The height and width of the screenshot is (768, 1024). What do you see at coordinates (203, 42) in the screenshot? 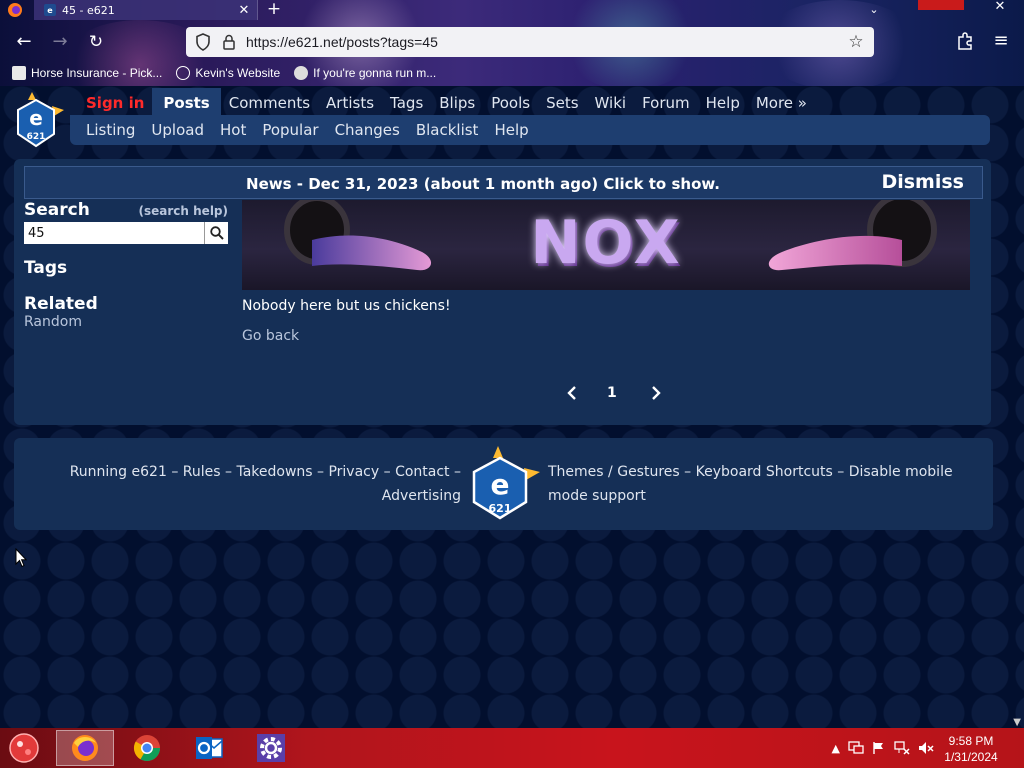
I see `tracking-protection-shield-icon` at bounding box center [203, 42].